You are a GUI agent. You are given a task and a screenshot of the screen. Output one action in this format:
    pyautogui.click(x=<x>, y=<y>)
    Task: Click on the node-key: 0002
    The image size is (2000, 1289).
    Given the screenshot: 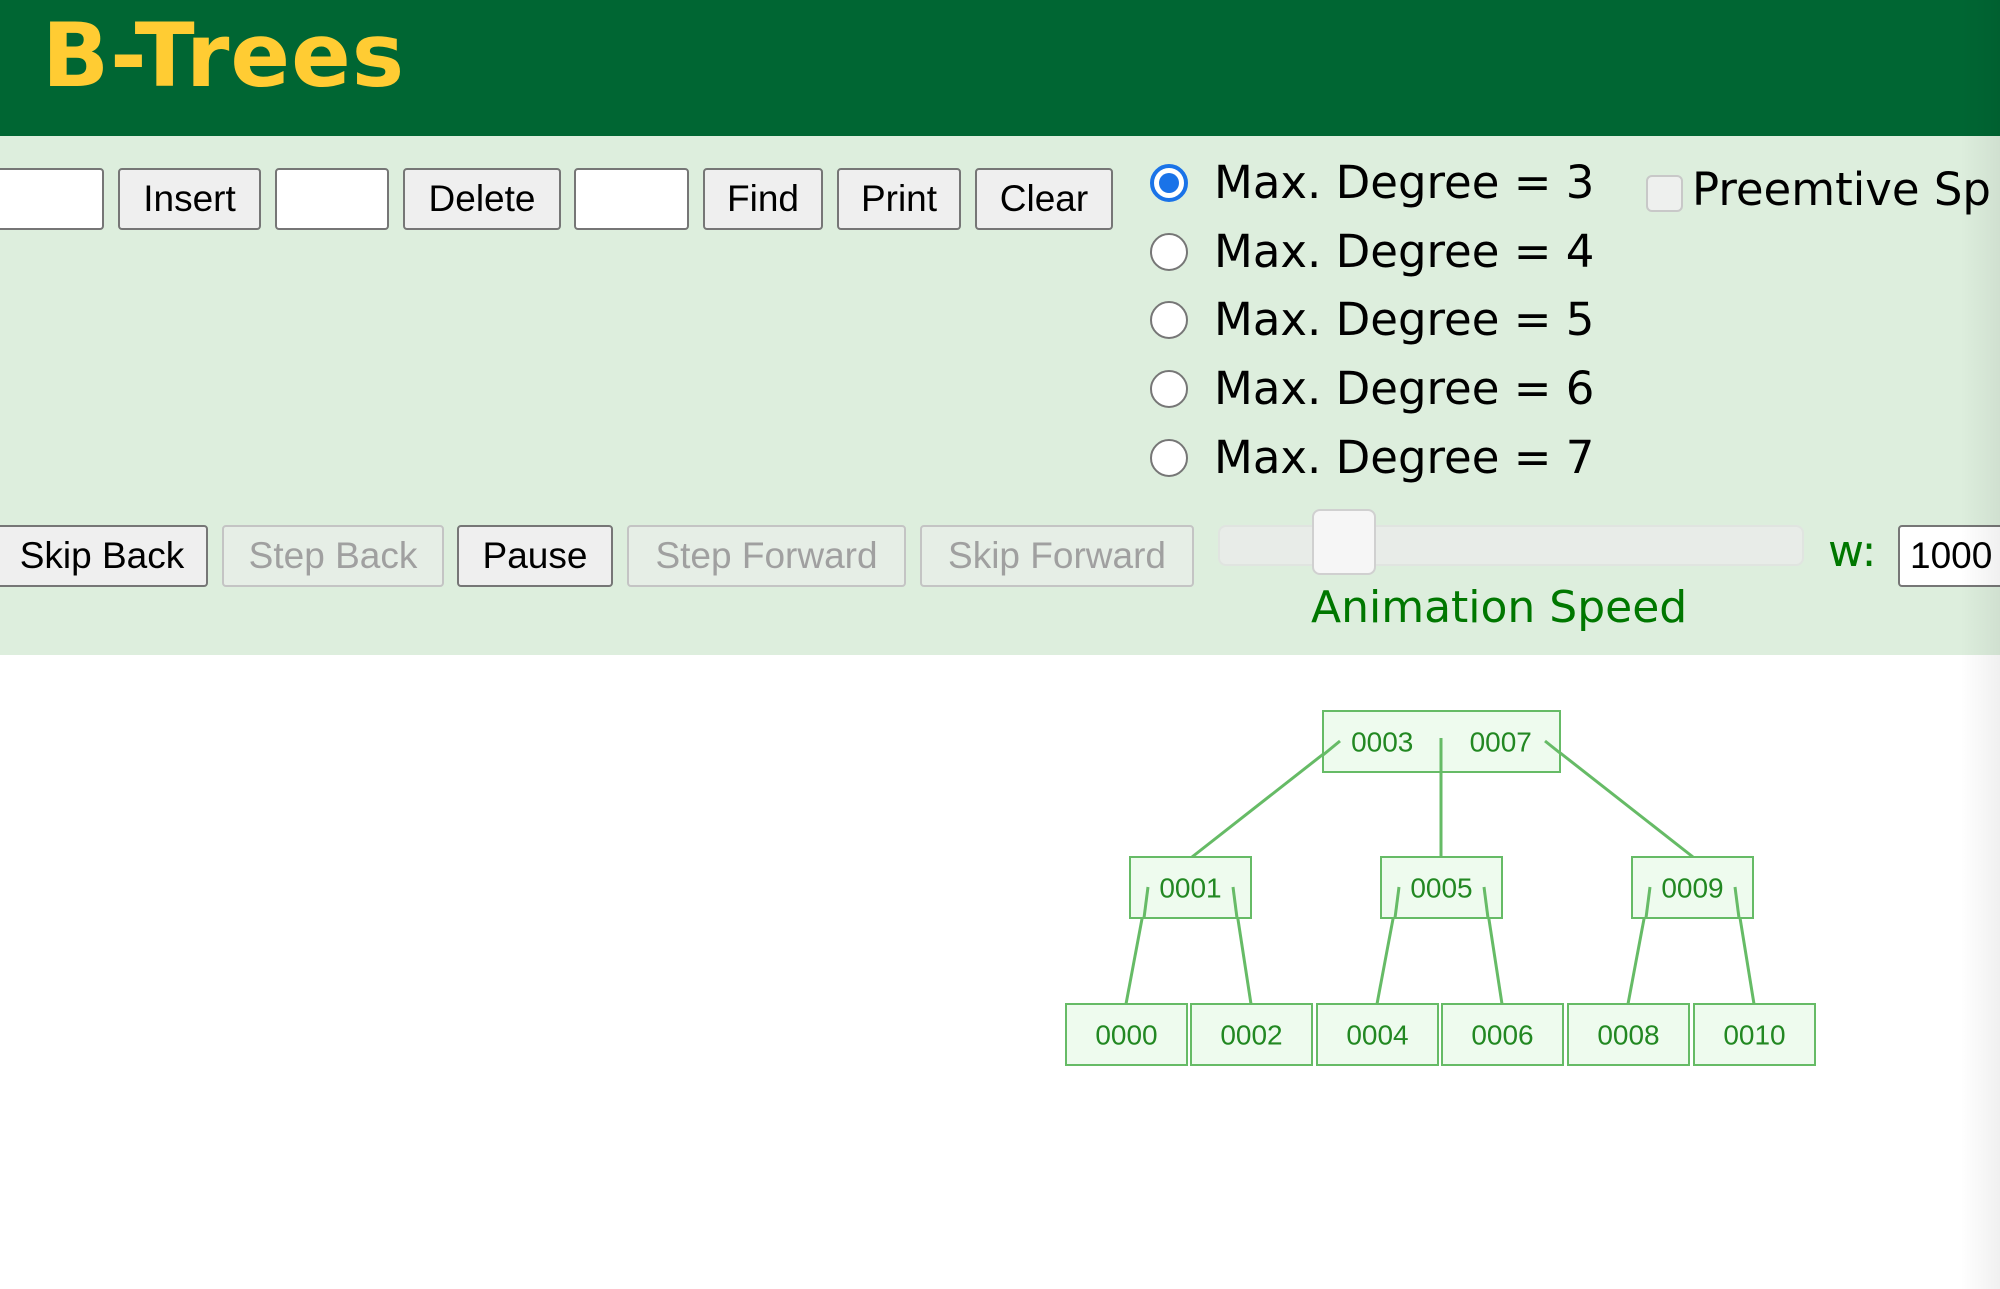 What is the action you would take?
    pyautogui.click(x=1251, y=1035)
    